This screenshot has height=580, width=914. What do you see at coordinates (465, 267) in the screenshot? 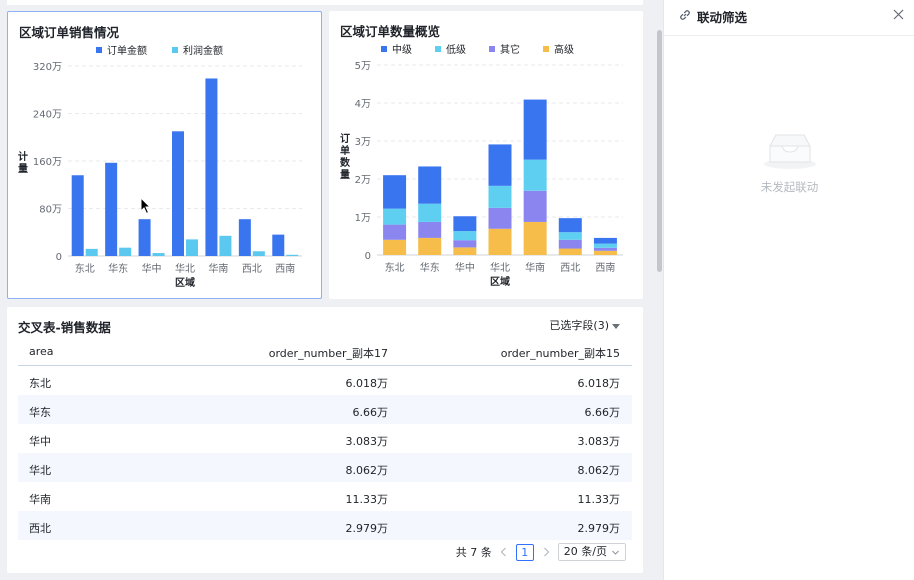
I see `x-tick-label: 华中` at bounding box center [465, 267].